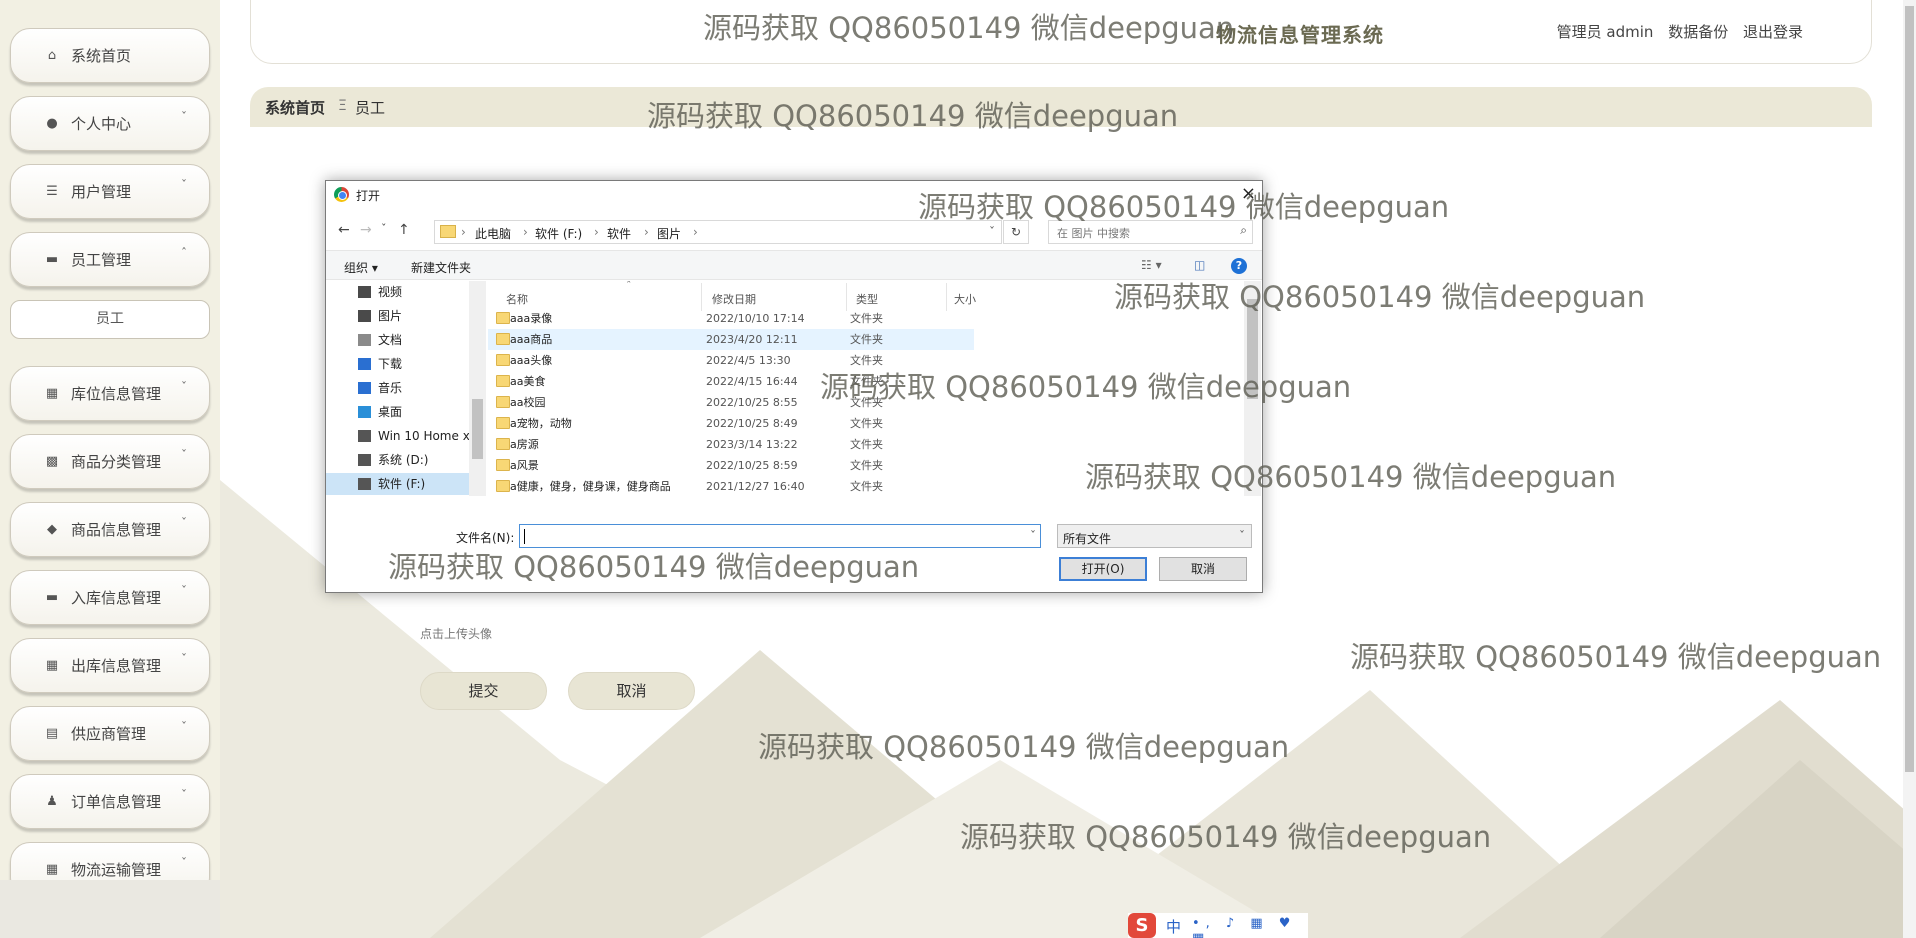  What do you see at coordinates (295, 107) in the screenshot?
I see `breadcrumb-home: 系统首页` at bounding box center [295, 107].